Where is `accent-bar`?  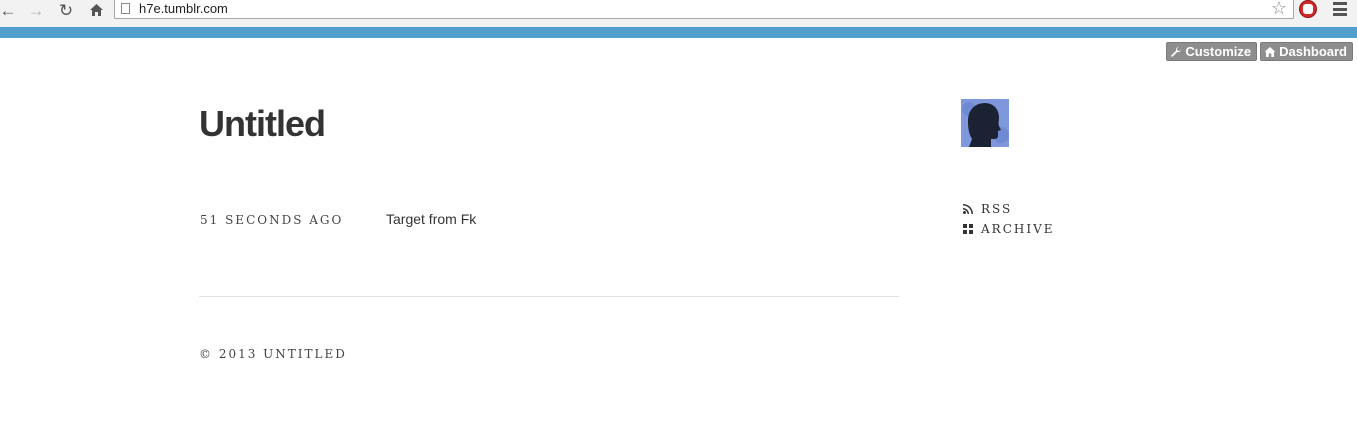
accent-bar is located at coordinates (678, 32).